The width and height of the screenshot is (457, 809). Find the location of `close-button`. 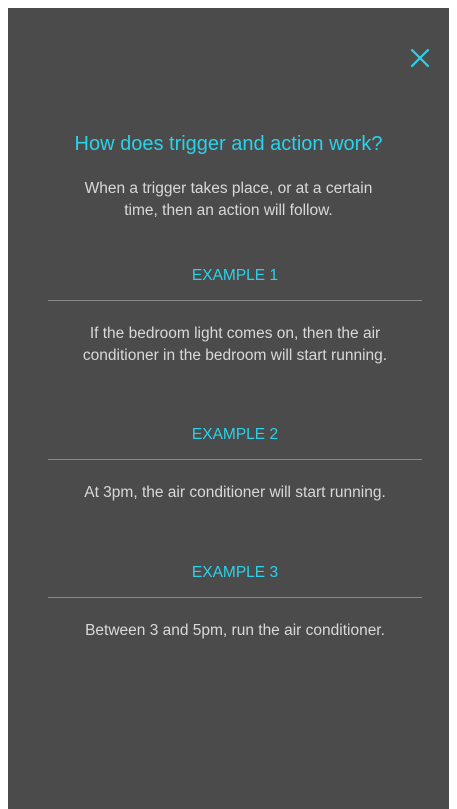

close-button is located at coordinates (420, 58).